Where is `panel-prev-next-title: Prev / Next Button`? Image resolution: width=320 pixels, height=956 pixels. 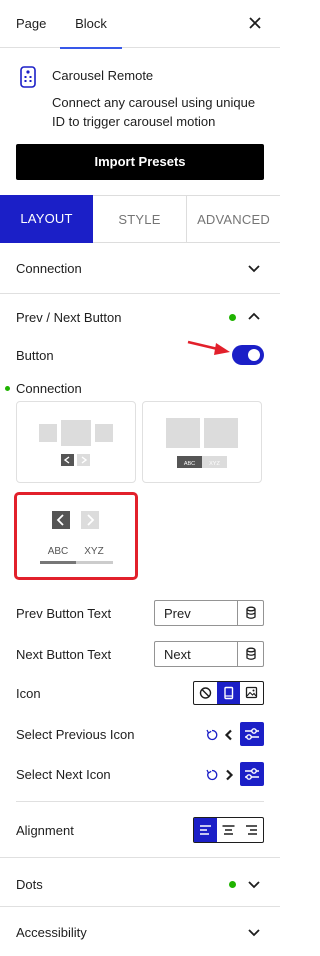 panel-prev-next-title: Prev / Next Button is located at coordinates (69, 317).